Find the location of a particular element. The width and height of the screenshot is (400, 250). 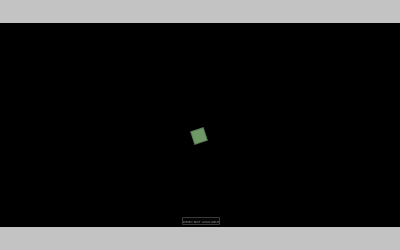

status-label: DEMO NOT AVAILABLE is located at coordinates (201, 221).